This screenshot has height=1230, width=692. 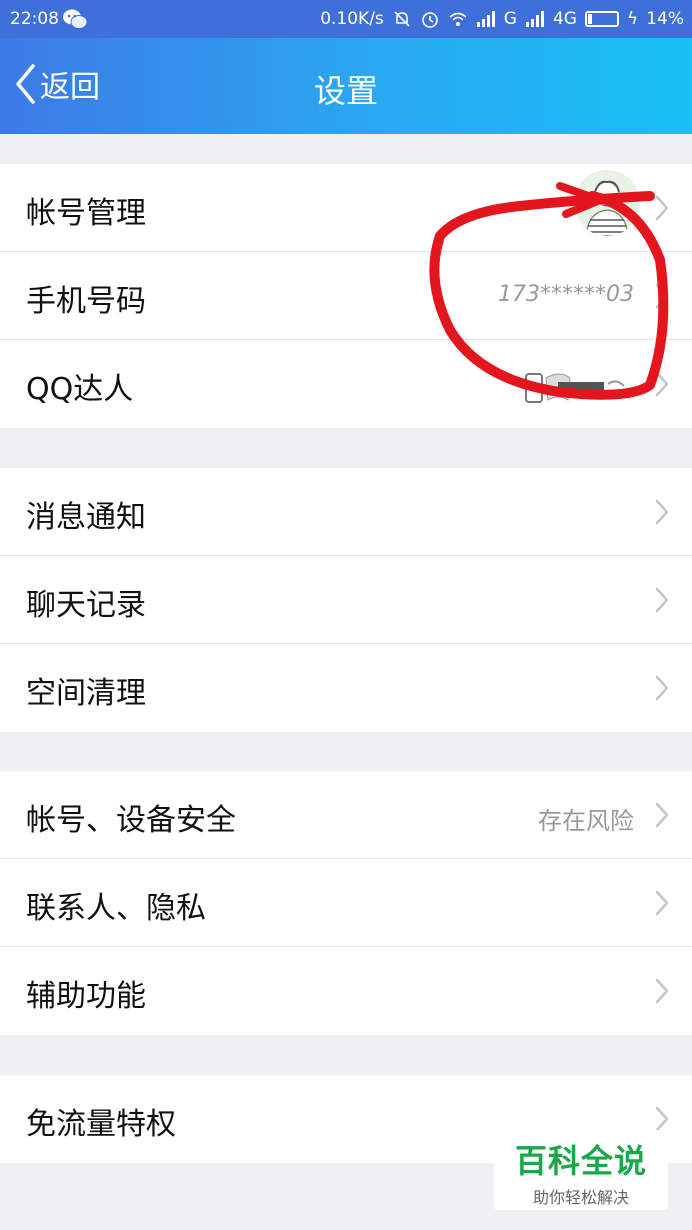 I want to click on settings-item-account-device-security: 帐号、设备安全 存在风险, so click(x=346, y=815).